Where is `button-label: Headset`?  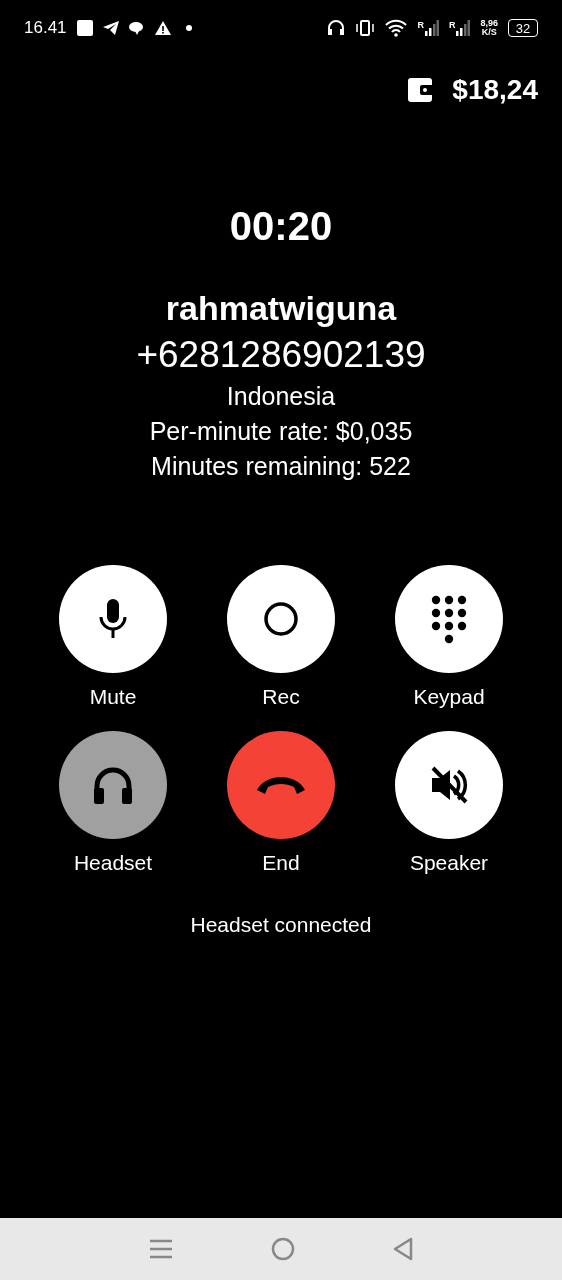 button-label: Headset is located at coordinates (113, 863).